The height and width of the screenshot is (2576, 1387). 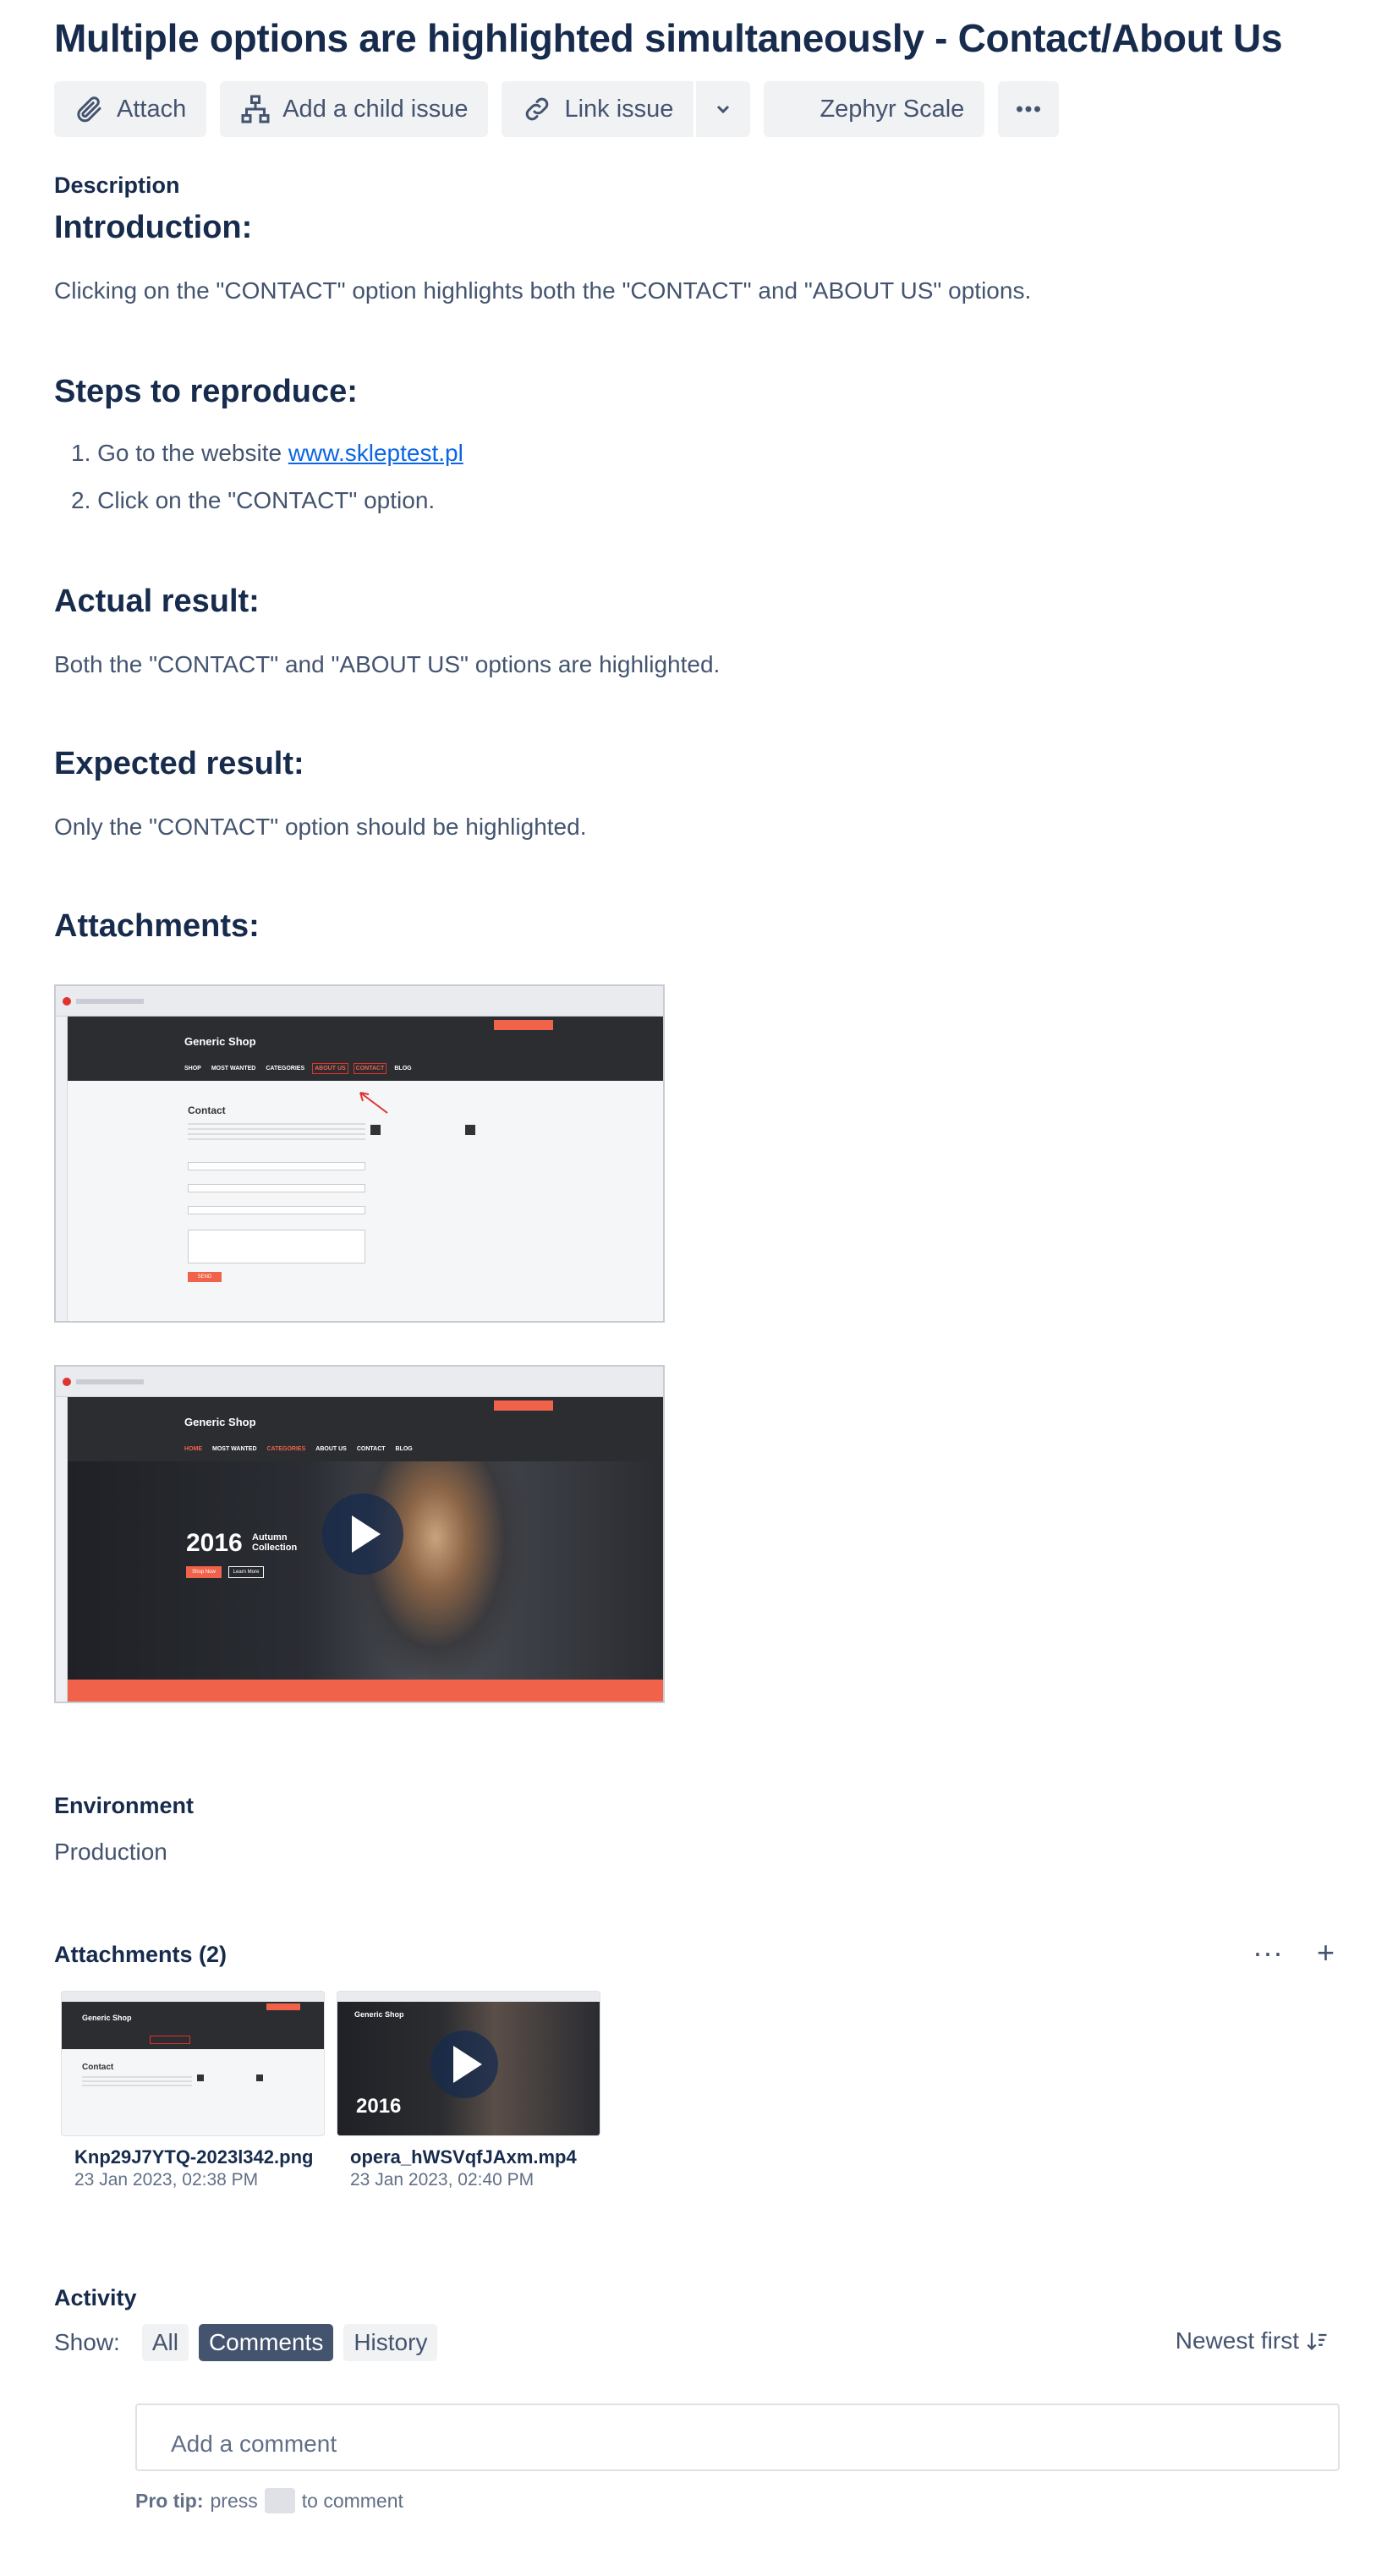 I want to click on attachments-inline-heading: Attachments:, so click(x=157, y=926).